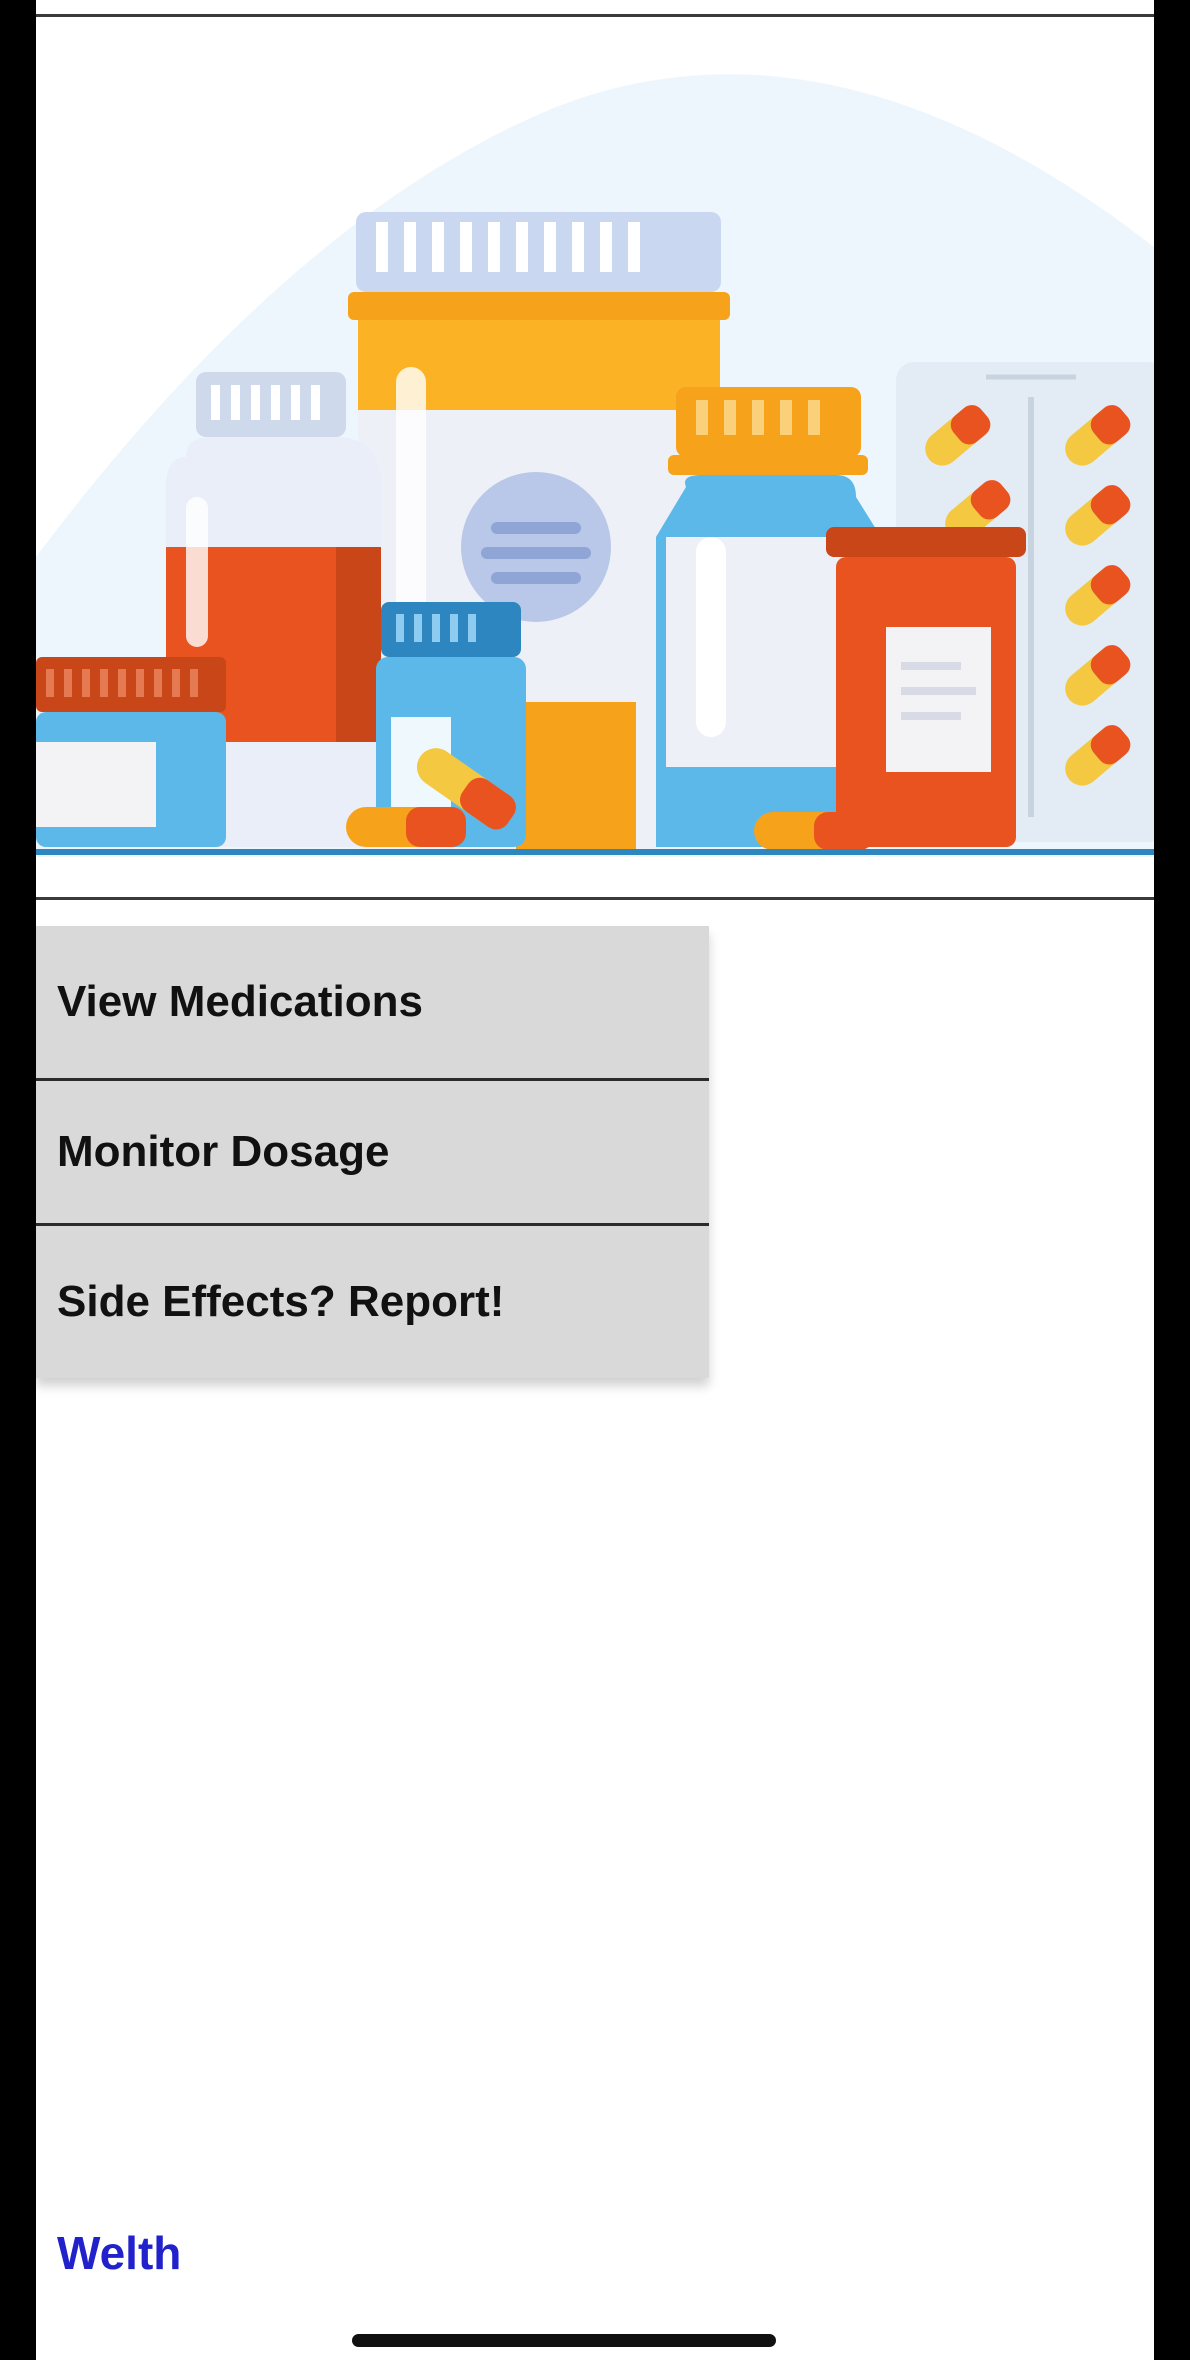 Image resolution: width=1190 pixels, height=2360 pixels. I want to click on report-side-effects-button: Side Effects? Report!, so click(372, 1300).